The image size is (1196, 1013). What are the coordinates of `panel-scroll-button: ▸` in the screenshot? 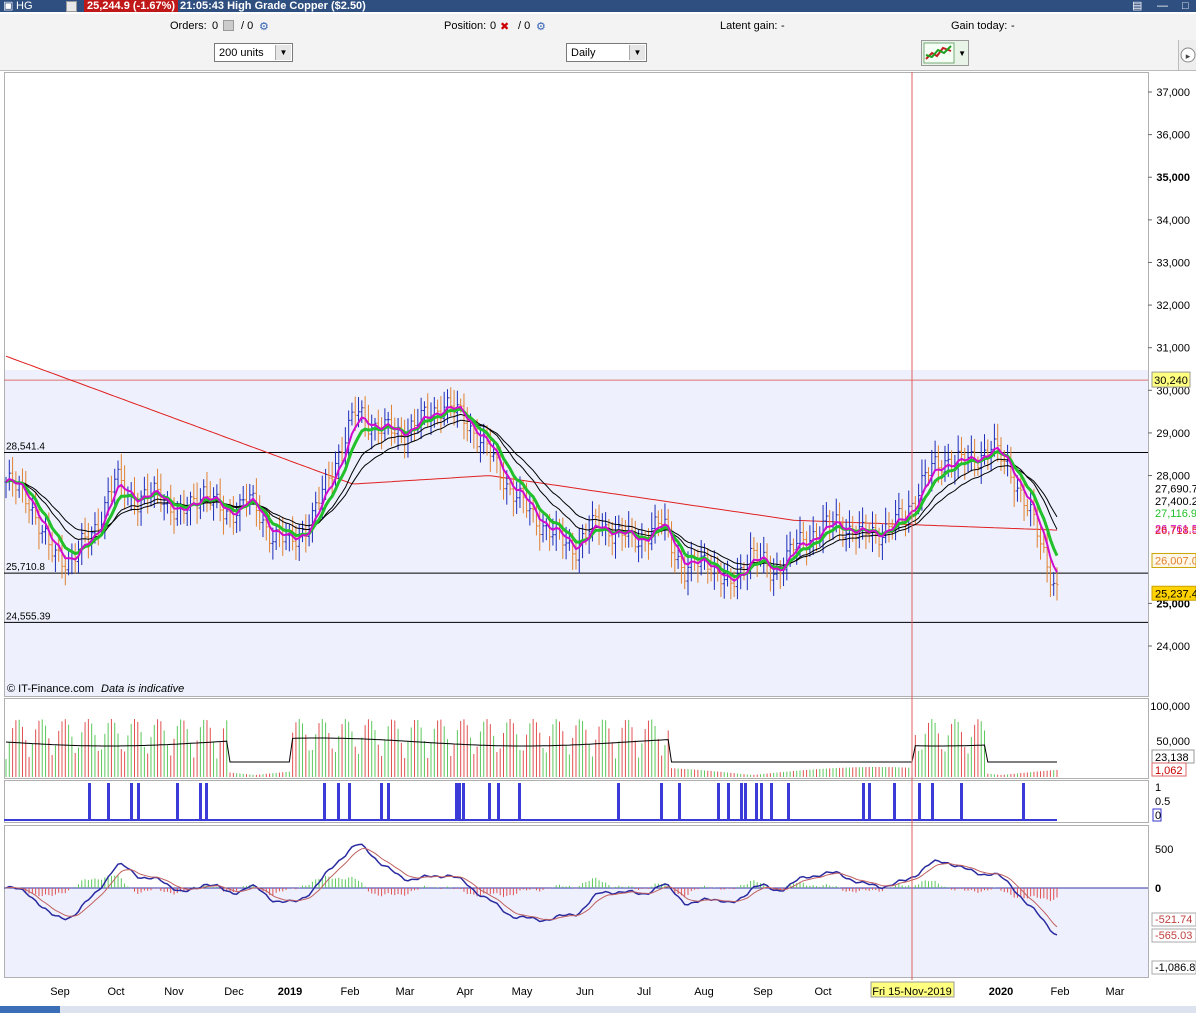 It's located at (1187, 55).